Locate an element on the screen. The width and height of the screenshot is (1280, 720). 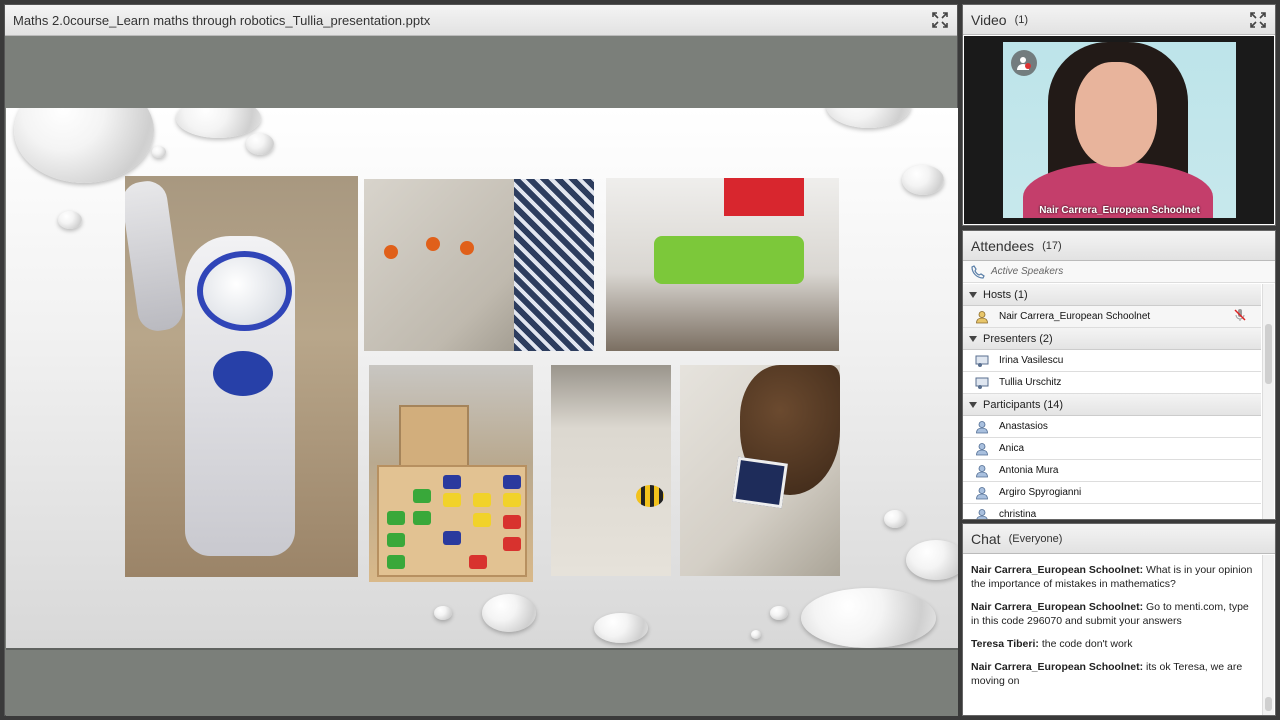
robot-arm is located at coordinates (155, 256).